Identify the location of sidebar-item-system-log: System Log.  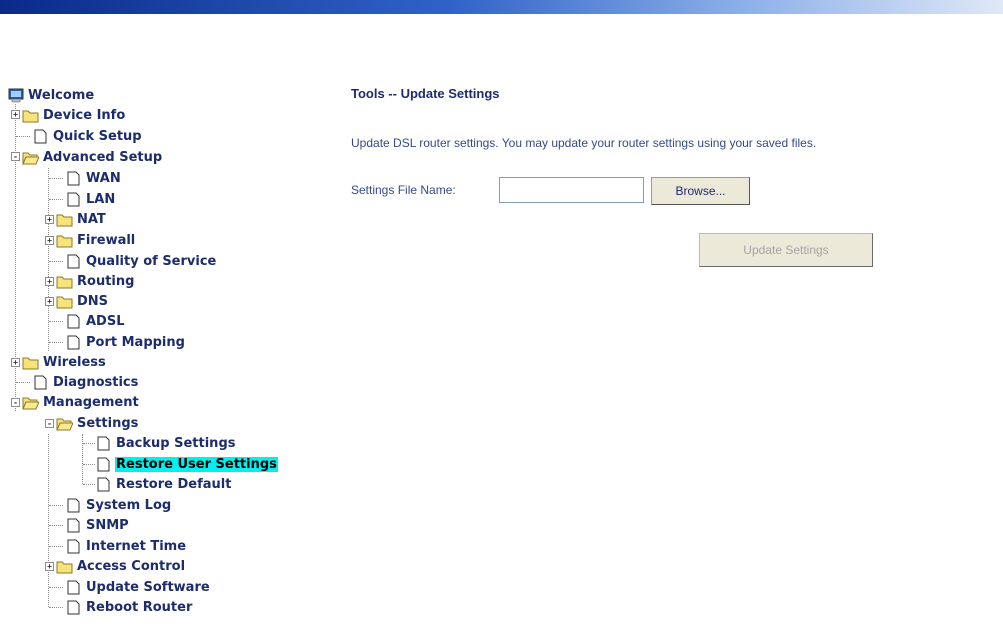
(118, 505).